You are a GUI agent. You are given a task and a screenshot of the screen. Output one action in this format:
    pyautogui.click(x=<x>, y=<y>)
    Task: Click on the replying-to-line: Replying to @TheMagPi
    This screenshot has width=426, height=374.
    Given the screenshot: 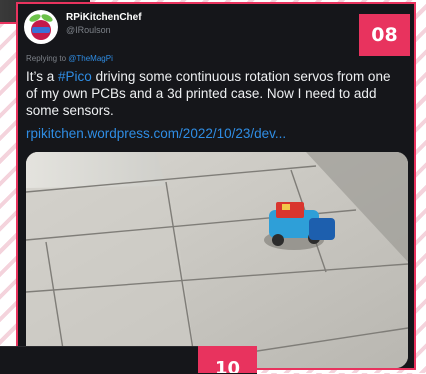 What is the action you would take?
    pyautogui.click(x=69, y=58)
    